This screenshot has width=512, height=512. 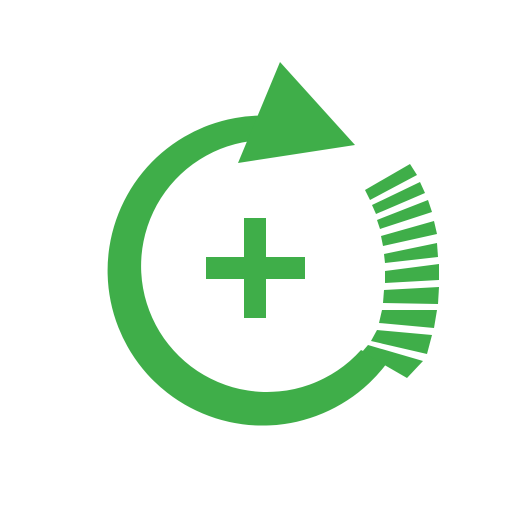 I want to click on progress-segments, so click(x=400, y=271).